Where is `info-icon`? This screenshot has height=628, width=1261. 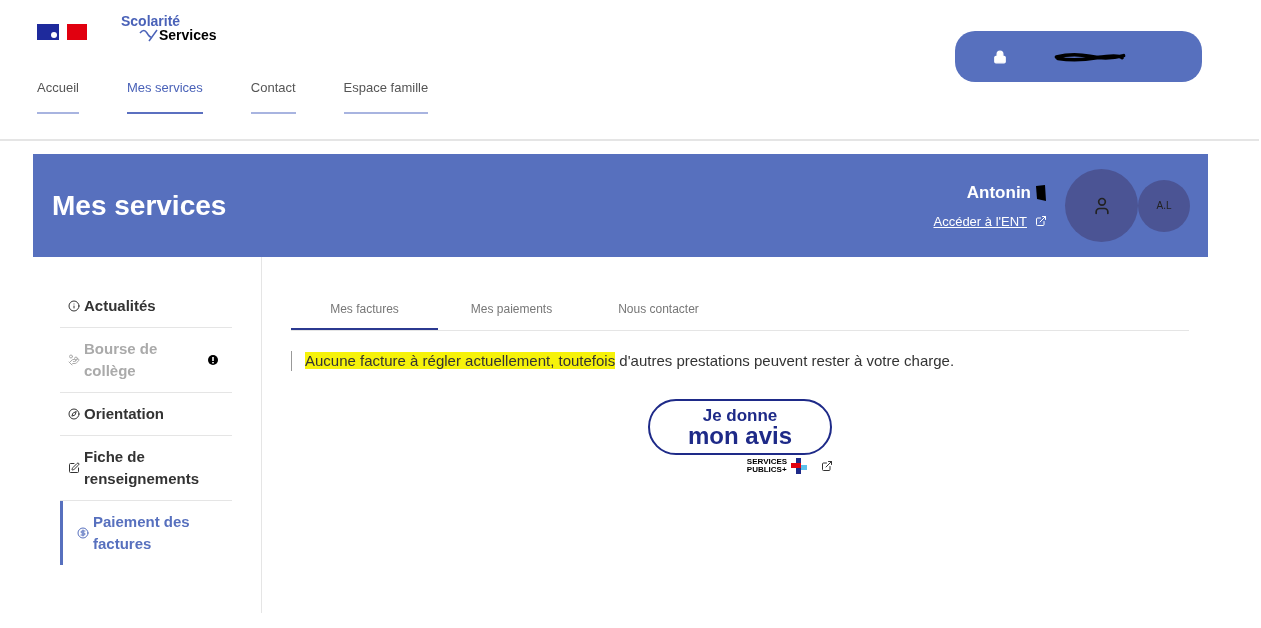 info-icon is located at coordinates (74, 306).